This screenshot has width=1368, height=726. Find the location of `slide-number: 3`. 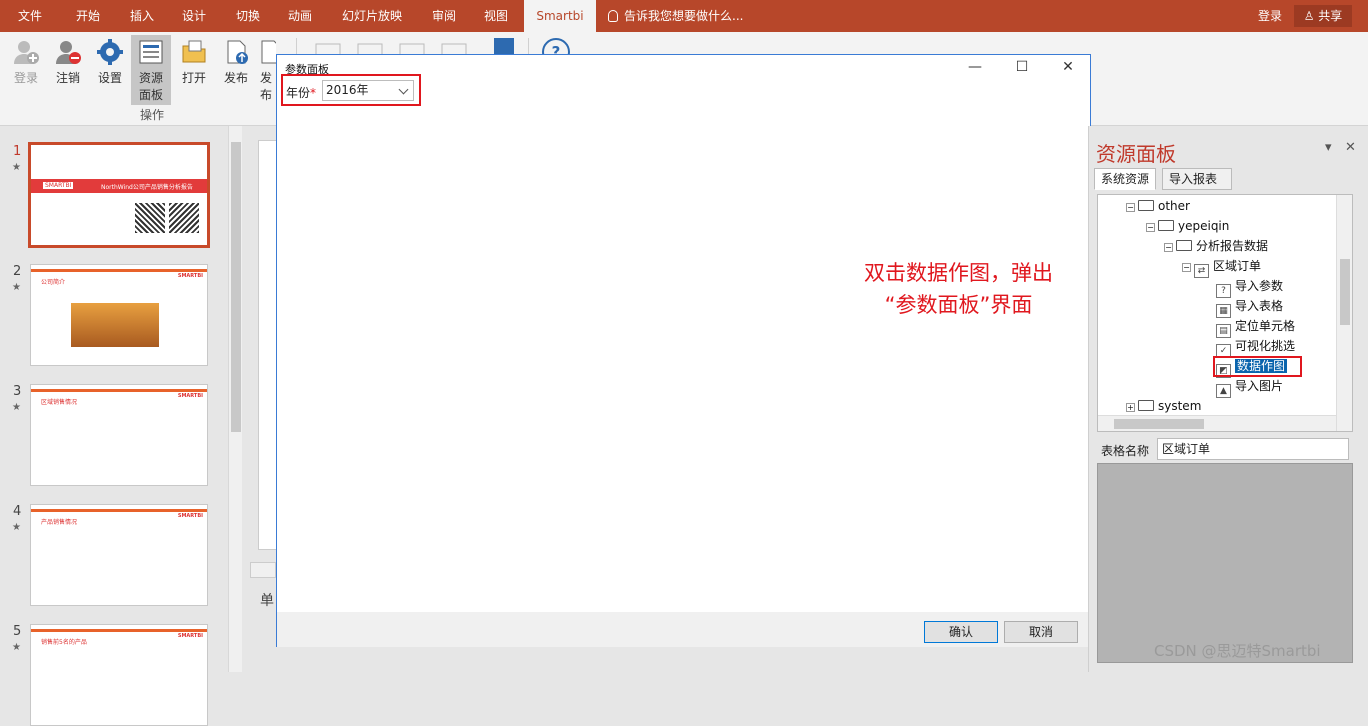

slide-number: 3 is located at coordinates (17, 391).